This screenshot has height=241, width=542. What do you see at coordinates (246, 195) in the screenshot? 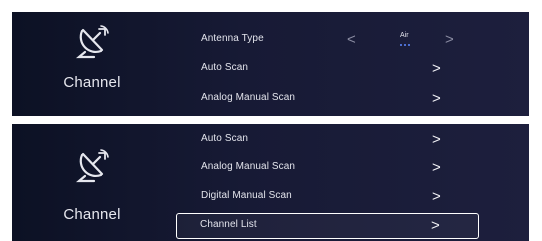
I see `digital-manual-scan-label: Digital Manual Scan` at bounding box center [246, 195].